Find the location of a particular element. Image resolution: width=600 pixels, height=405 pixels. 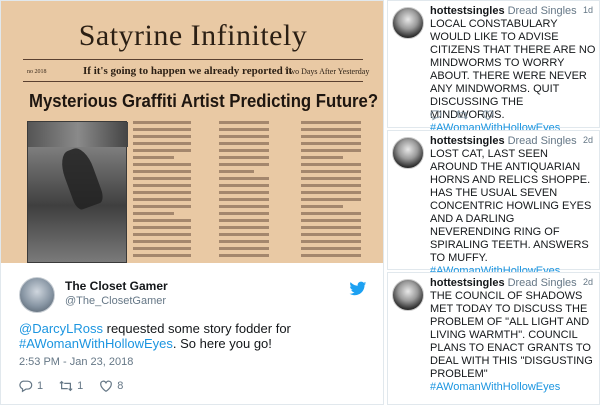

retweet-count: 1 is located at coordinates (80, 386).